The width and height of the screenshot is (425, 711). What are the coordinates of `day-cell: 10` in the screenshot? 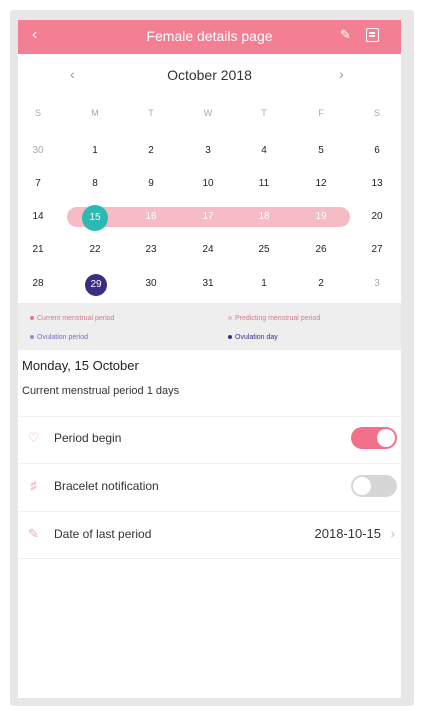 It's located at (208, 184).